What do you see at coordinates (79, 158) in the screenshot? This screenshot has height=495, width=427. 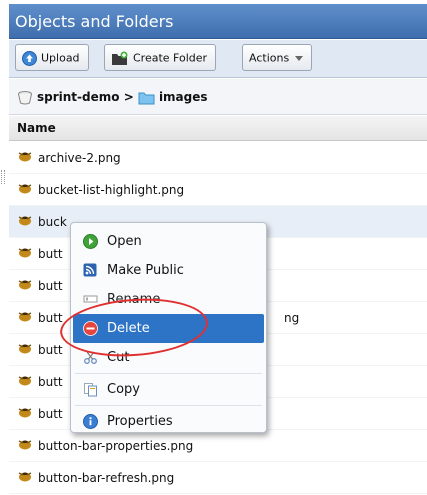 I see `file-name: archive-2.png` at bounding box center [79, 158].